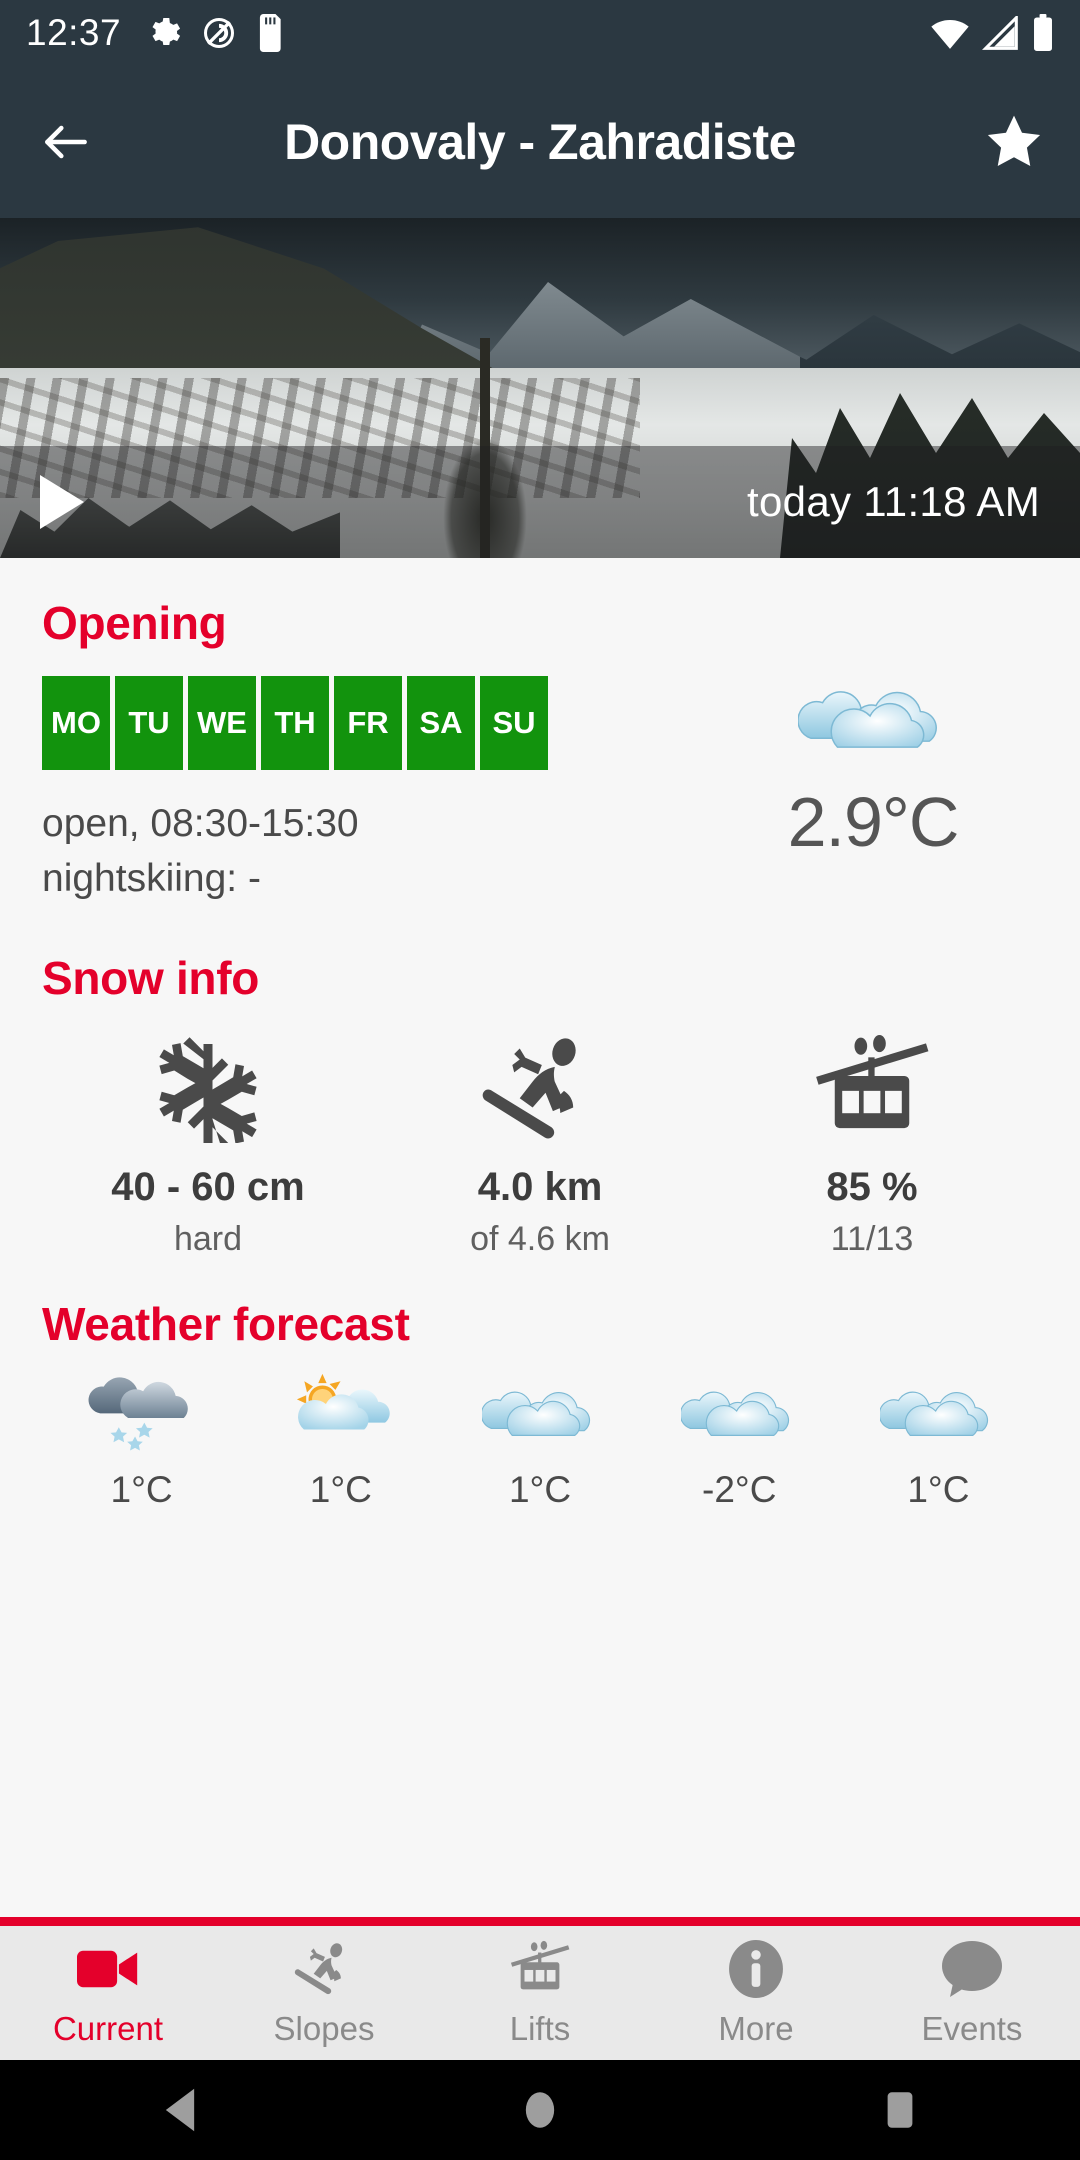 The image size is (1080, 2160). What do you see at coordinates (208, 1146) in the screenshot?
I see `snow-depth-cell: 40 - 60 cm hard` at bounding box center [208, 1146].